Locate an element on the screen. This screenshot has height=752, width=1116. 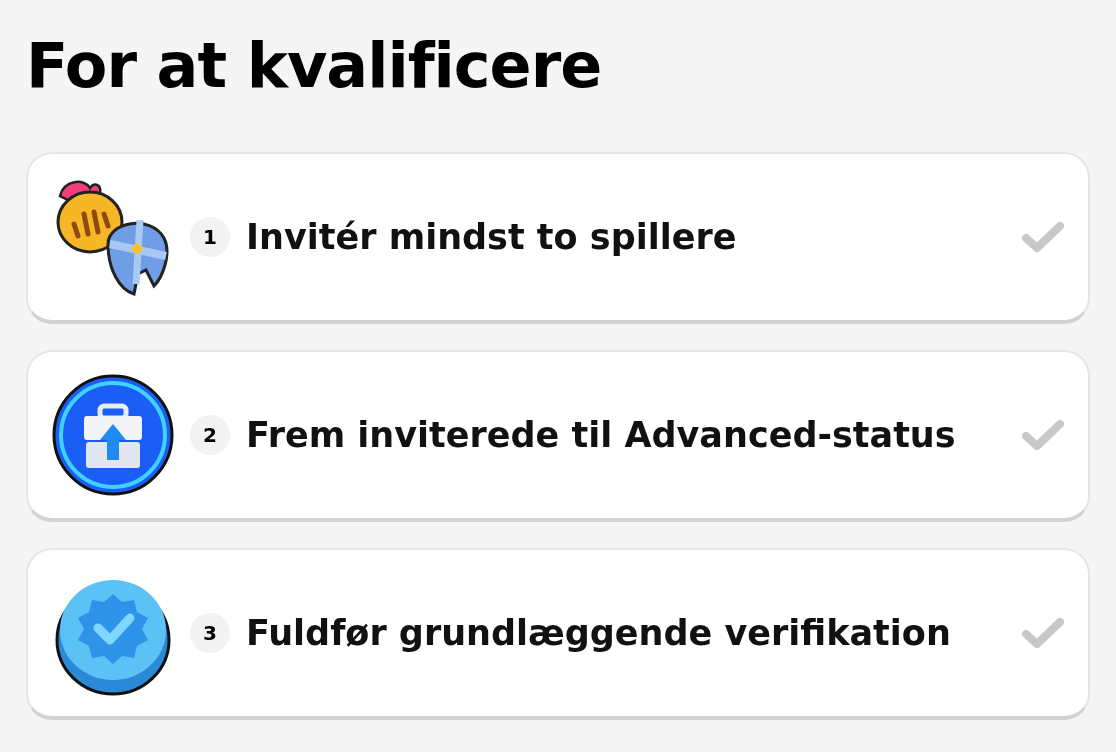
page-title: For at kvalificere is located at coordinates (314, 66).